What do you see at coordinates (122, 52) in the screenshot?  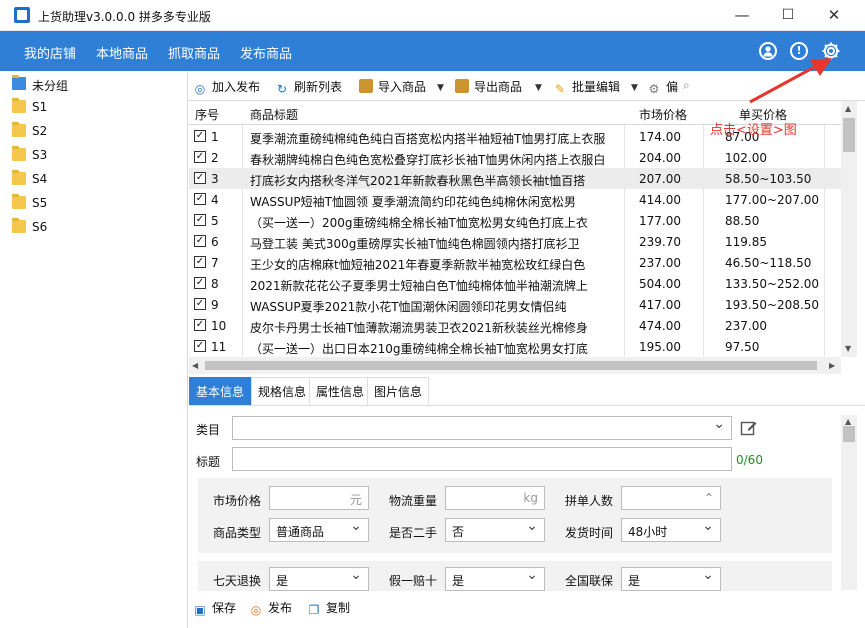 I see `menu-local-products: 本地商品` at bounding box center [122, 52].